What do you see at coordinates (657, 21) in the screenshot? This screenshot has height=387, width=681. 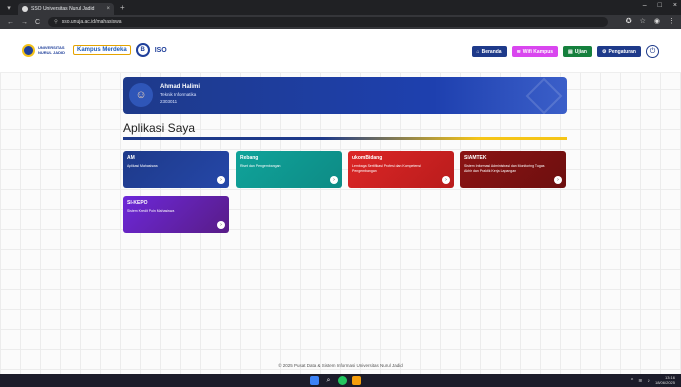 I see `profile-icon: ◉` at bounding box center [657, 21].